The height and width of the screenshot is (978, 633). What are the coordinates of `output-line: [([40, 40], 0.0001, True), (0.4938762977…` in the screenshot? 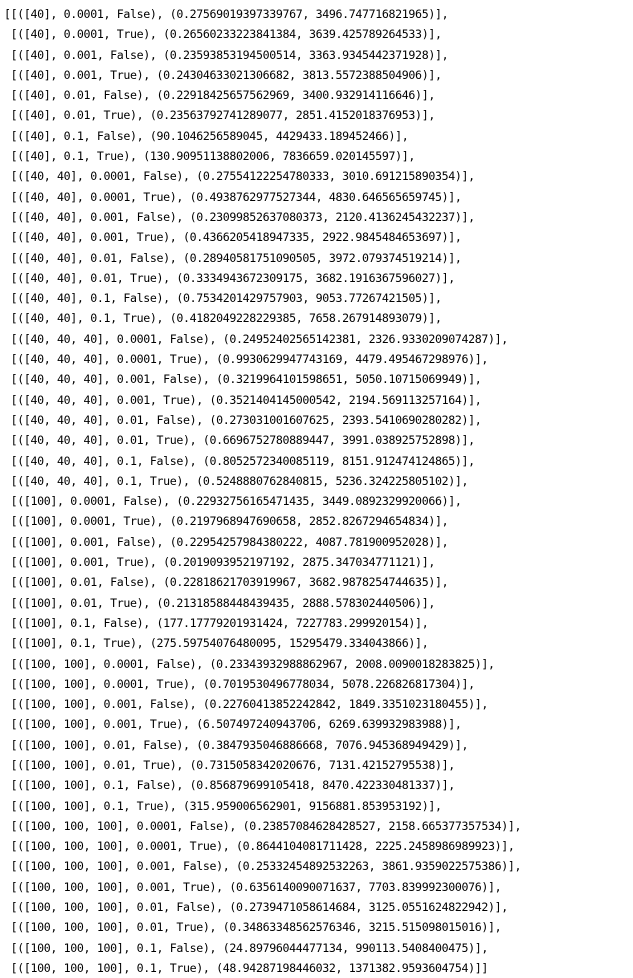 It's located at (233, 196).